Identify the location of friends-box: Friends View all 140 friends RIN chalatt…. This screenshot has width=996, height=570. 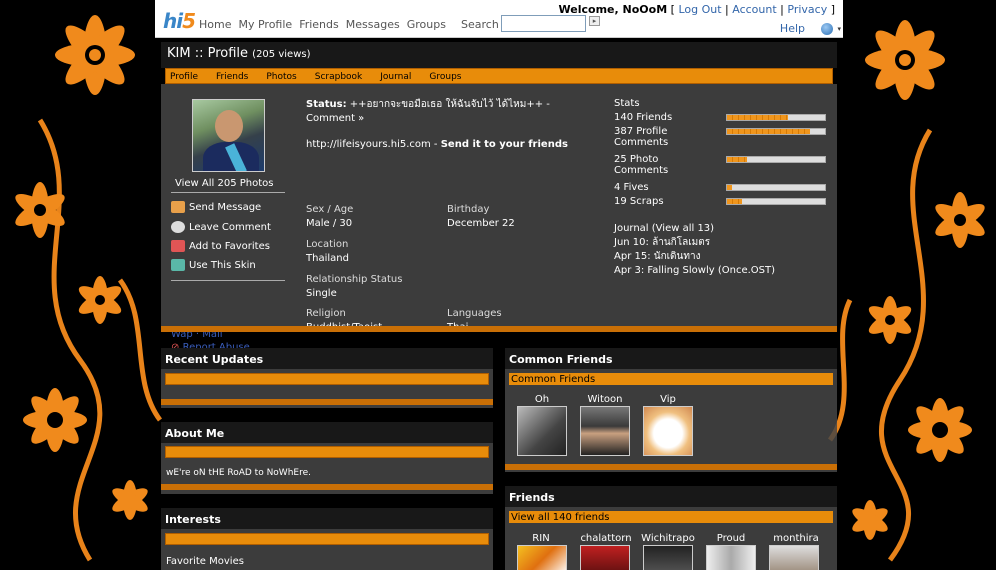
(671, 528).